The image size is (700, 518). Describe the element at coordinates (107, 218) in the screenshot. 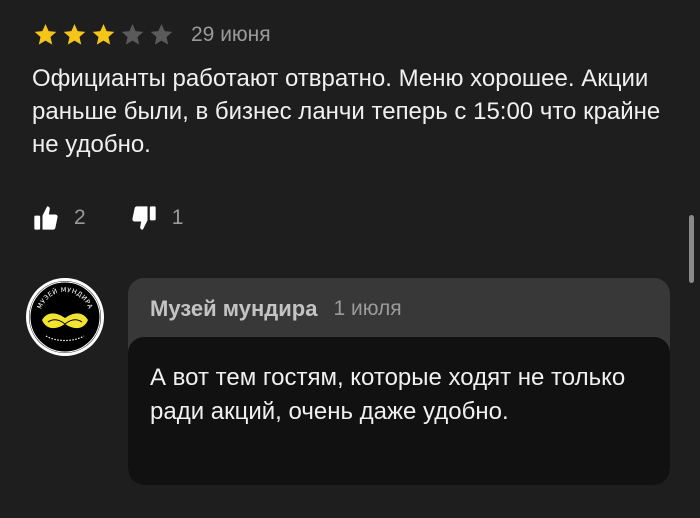

I see `vote-row: 2 1` at that location.